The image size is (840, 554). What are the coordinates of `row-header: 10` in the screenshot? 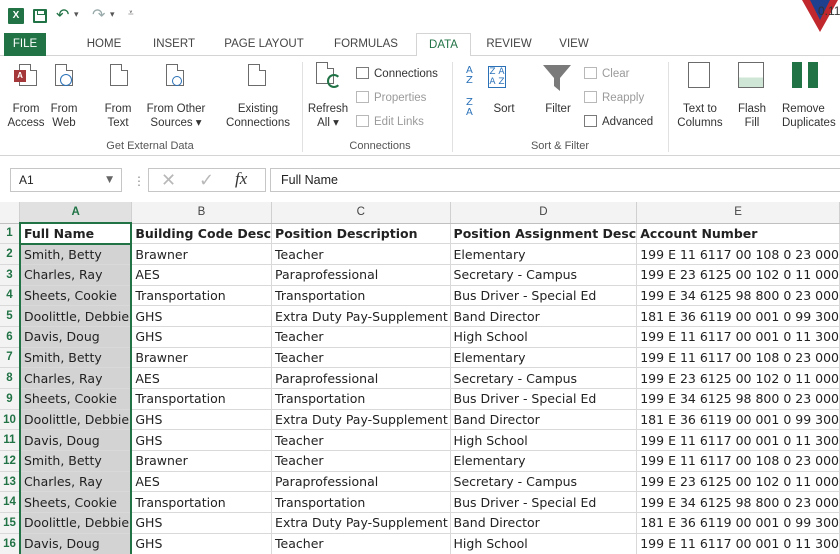 It's located at (10, 420).